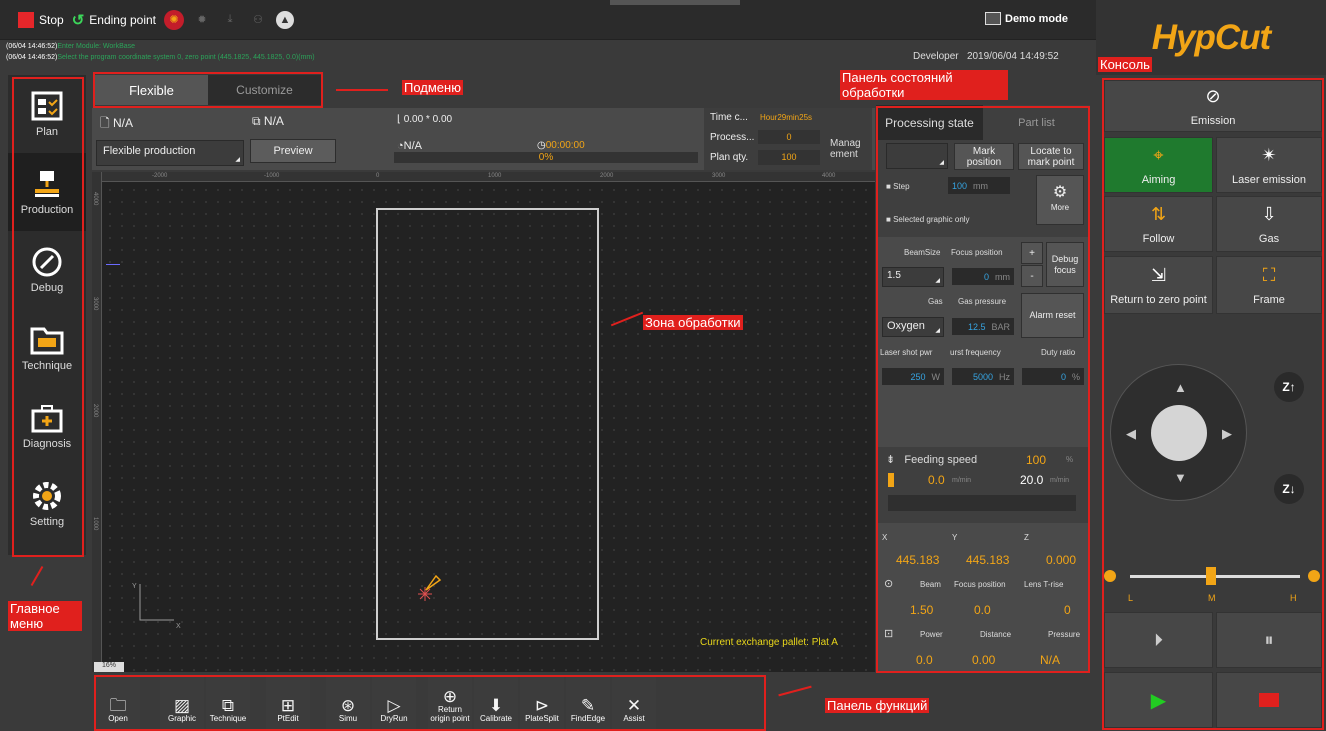 This screenshot has height=731, width=1326. I want to click on ruler-marker, so click(113, 264).